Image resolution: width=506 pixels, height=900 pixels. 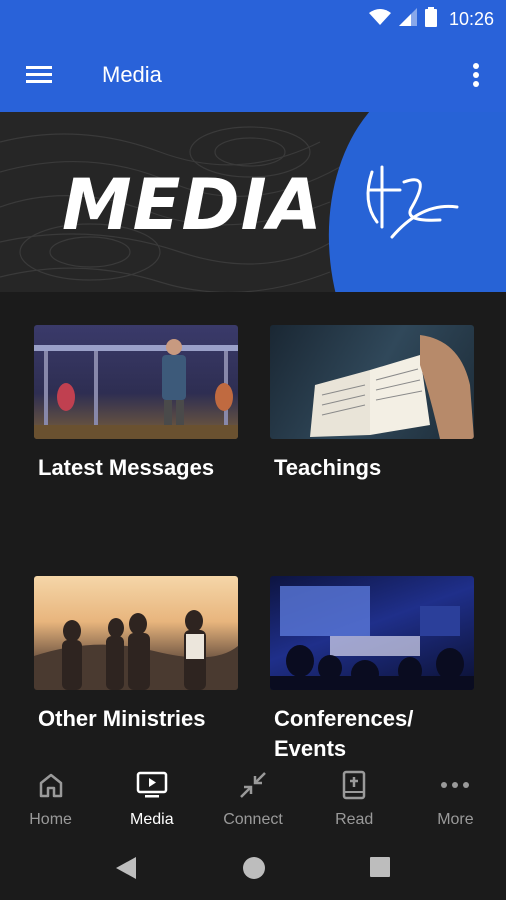 I want to click on status-icons: 10:26, so click(x=431, y=19).